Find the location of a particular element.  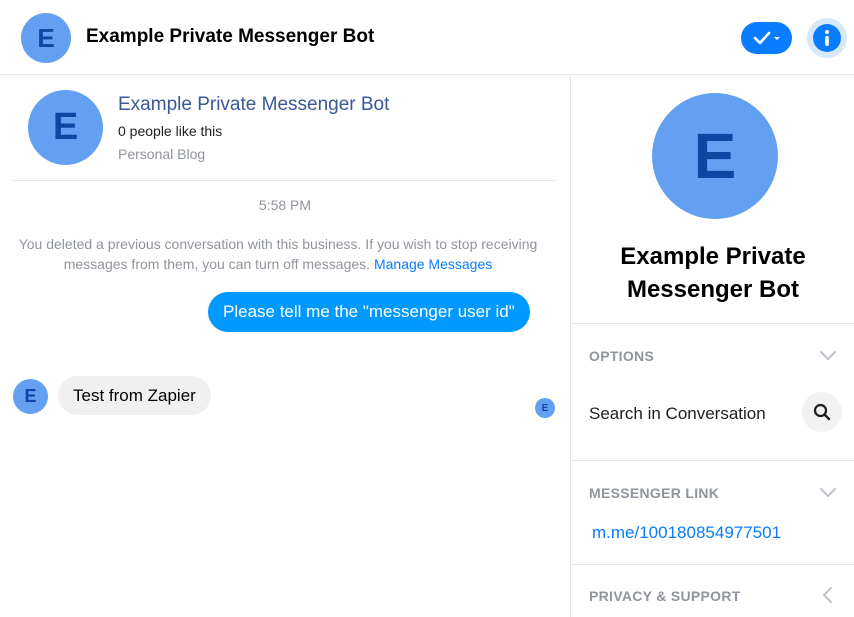

messenger-link-title: MESSENGER LINK is located at coordinates (654, 493).